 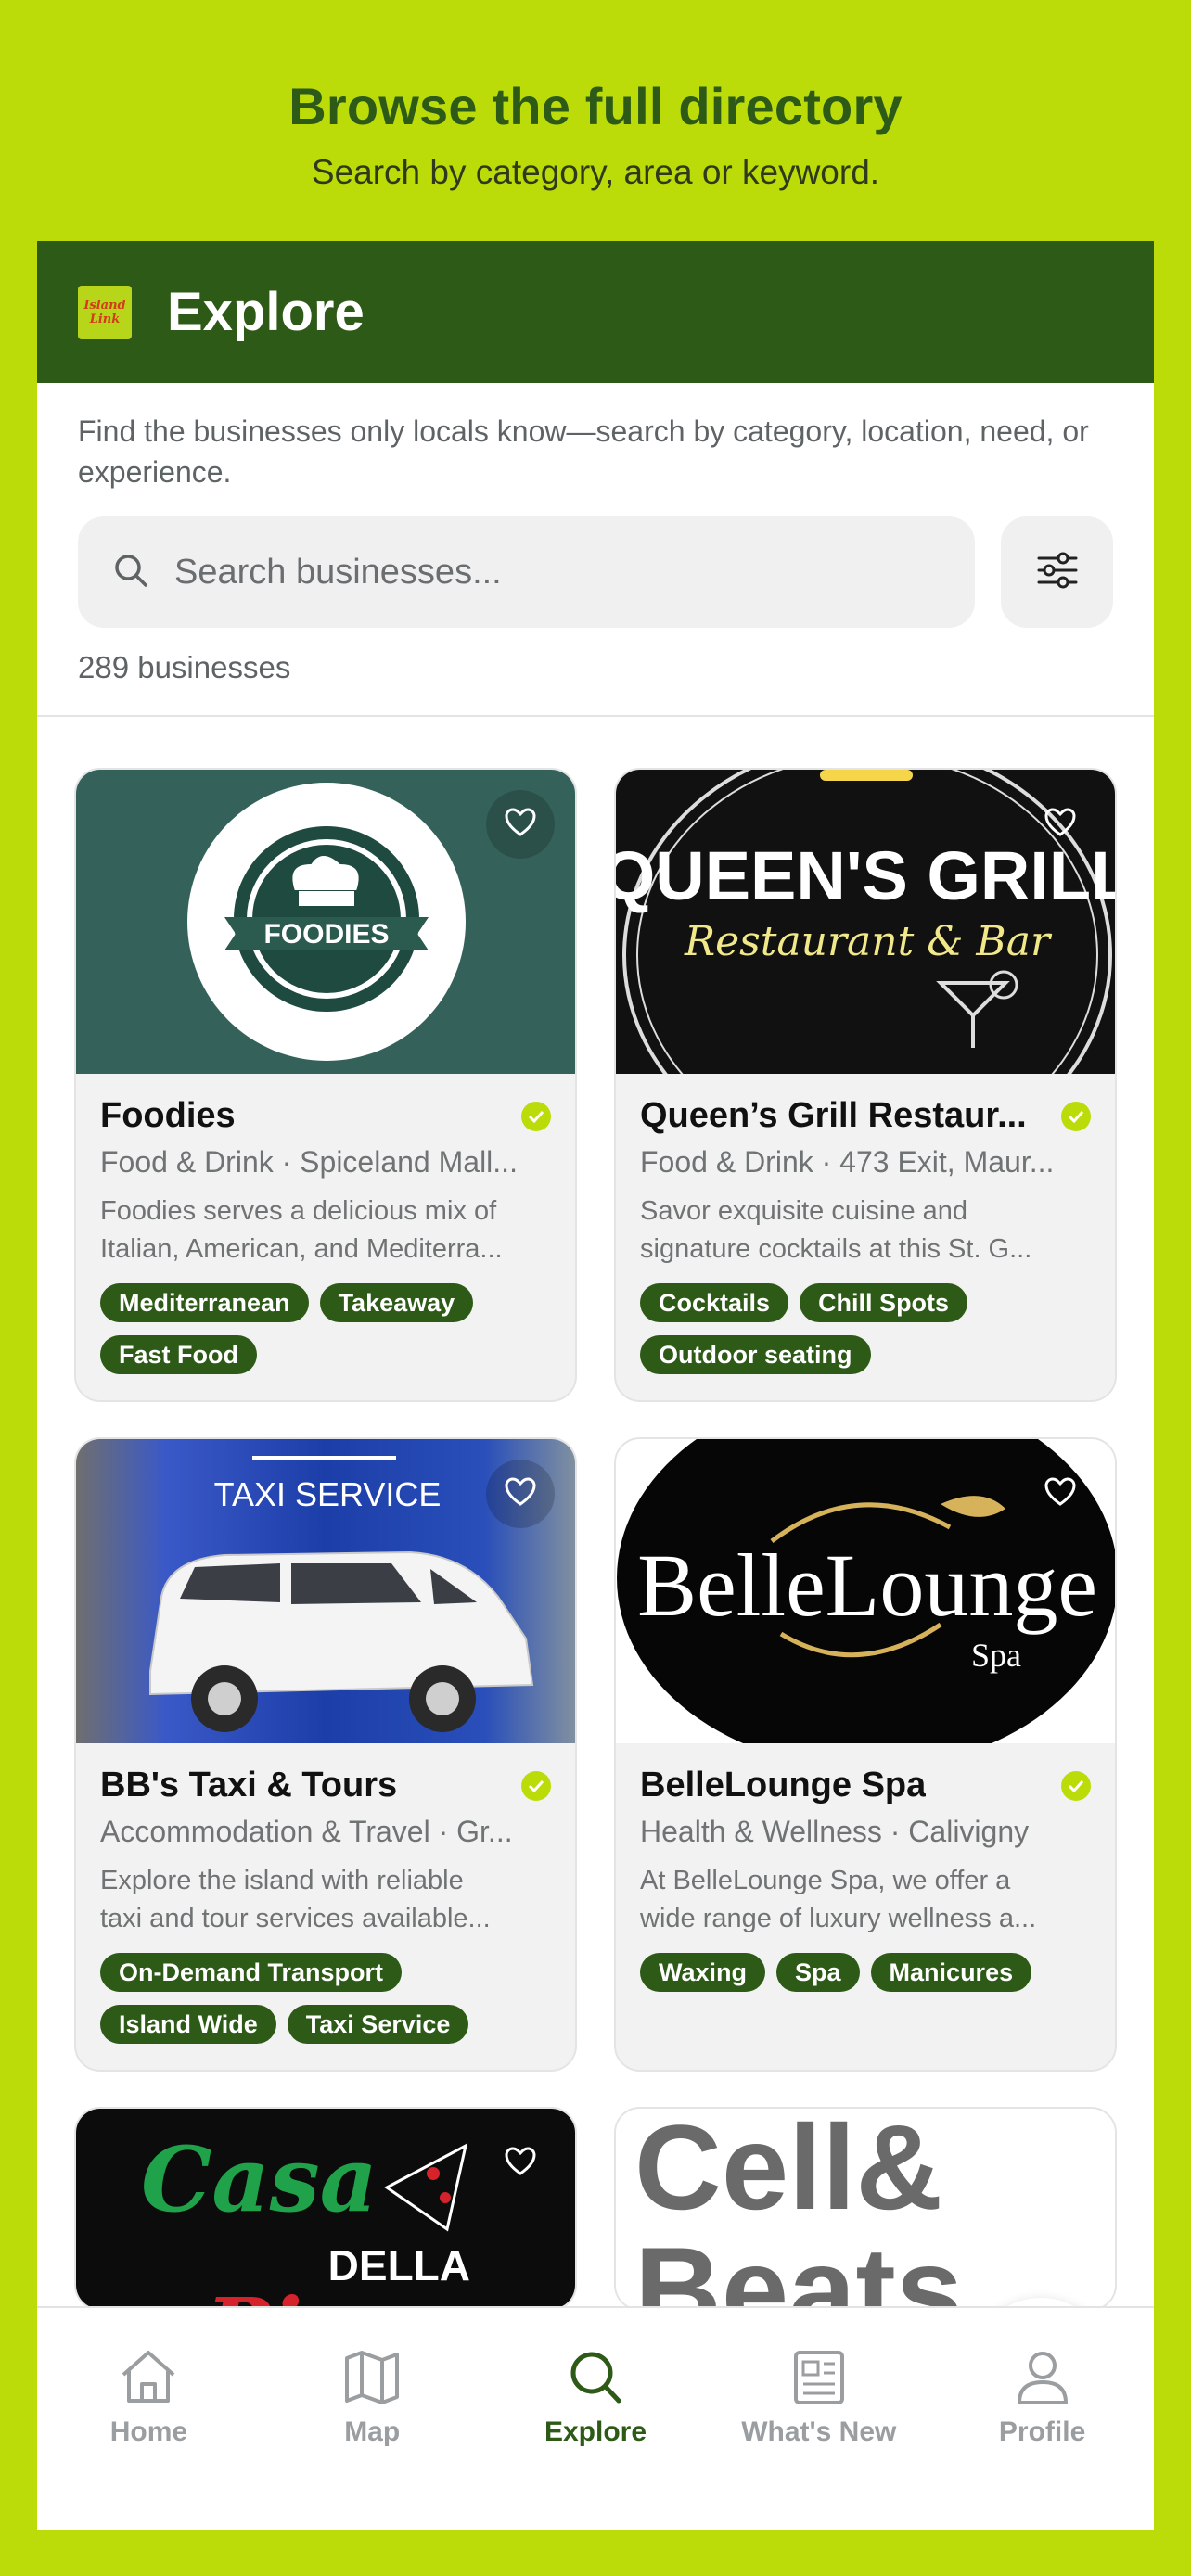 What do you see at coordinates (105, 319) in the screenshot?
I see `logo-text-line-2: Link` at bounding box center [105, 319].